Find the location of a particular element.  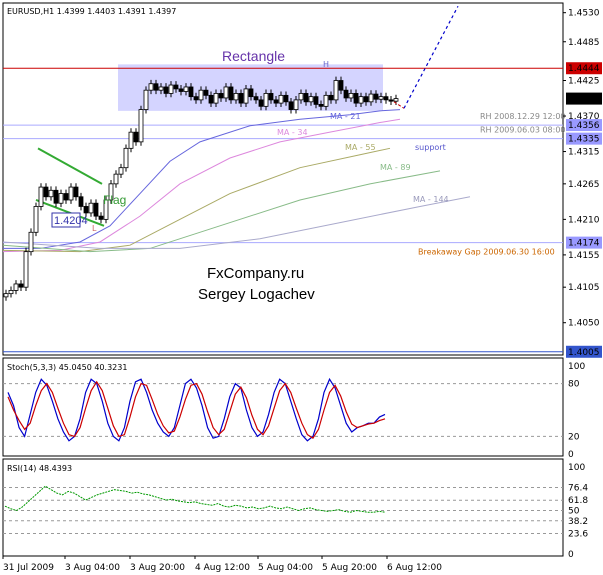

stoch-tick-label: 100 is located at coordinates (576, 367).